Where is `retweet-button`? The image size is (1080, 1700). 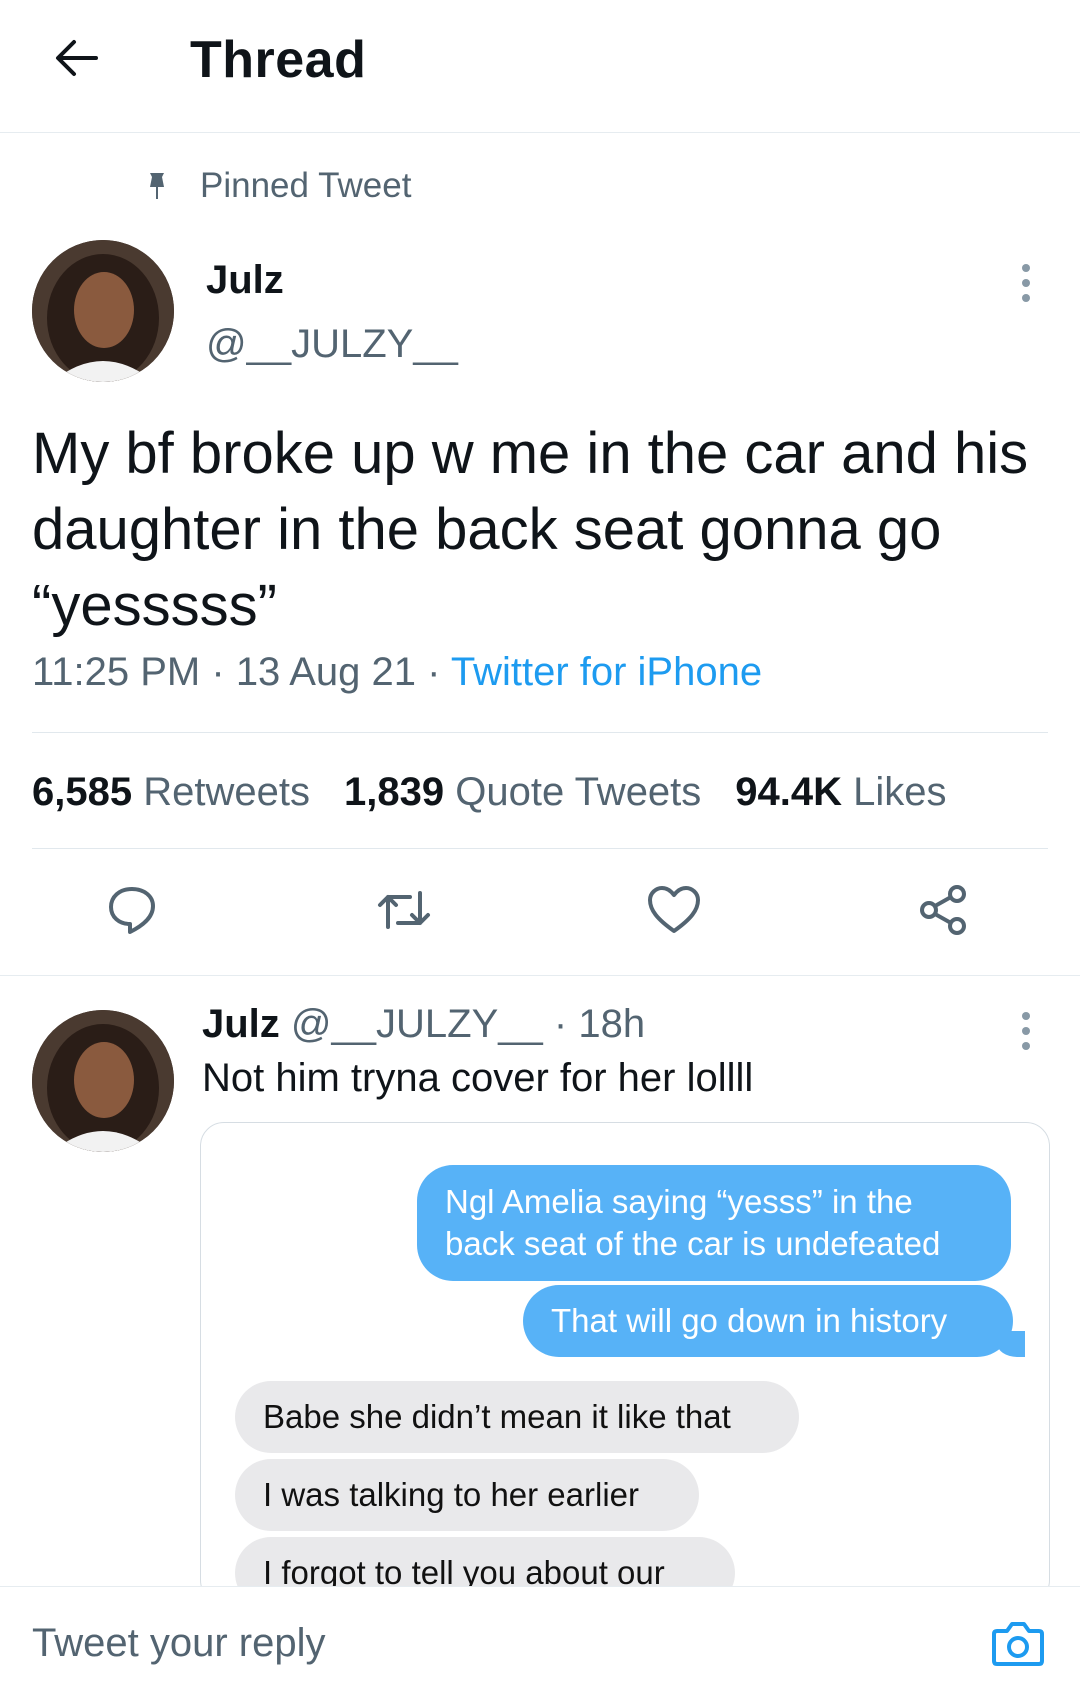 retweet-button is located at coordinates (404, 910).